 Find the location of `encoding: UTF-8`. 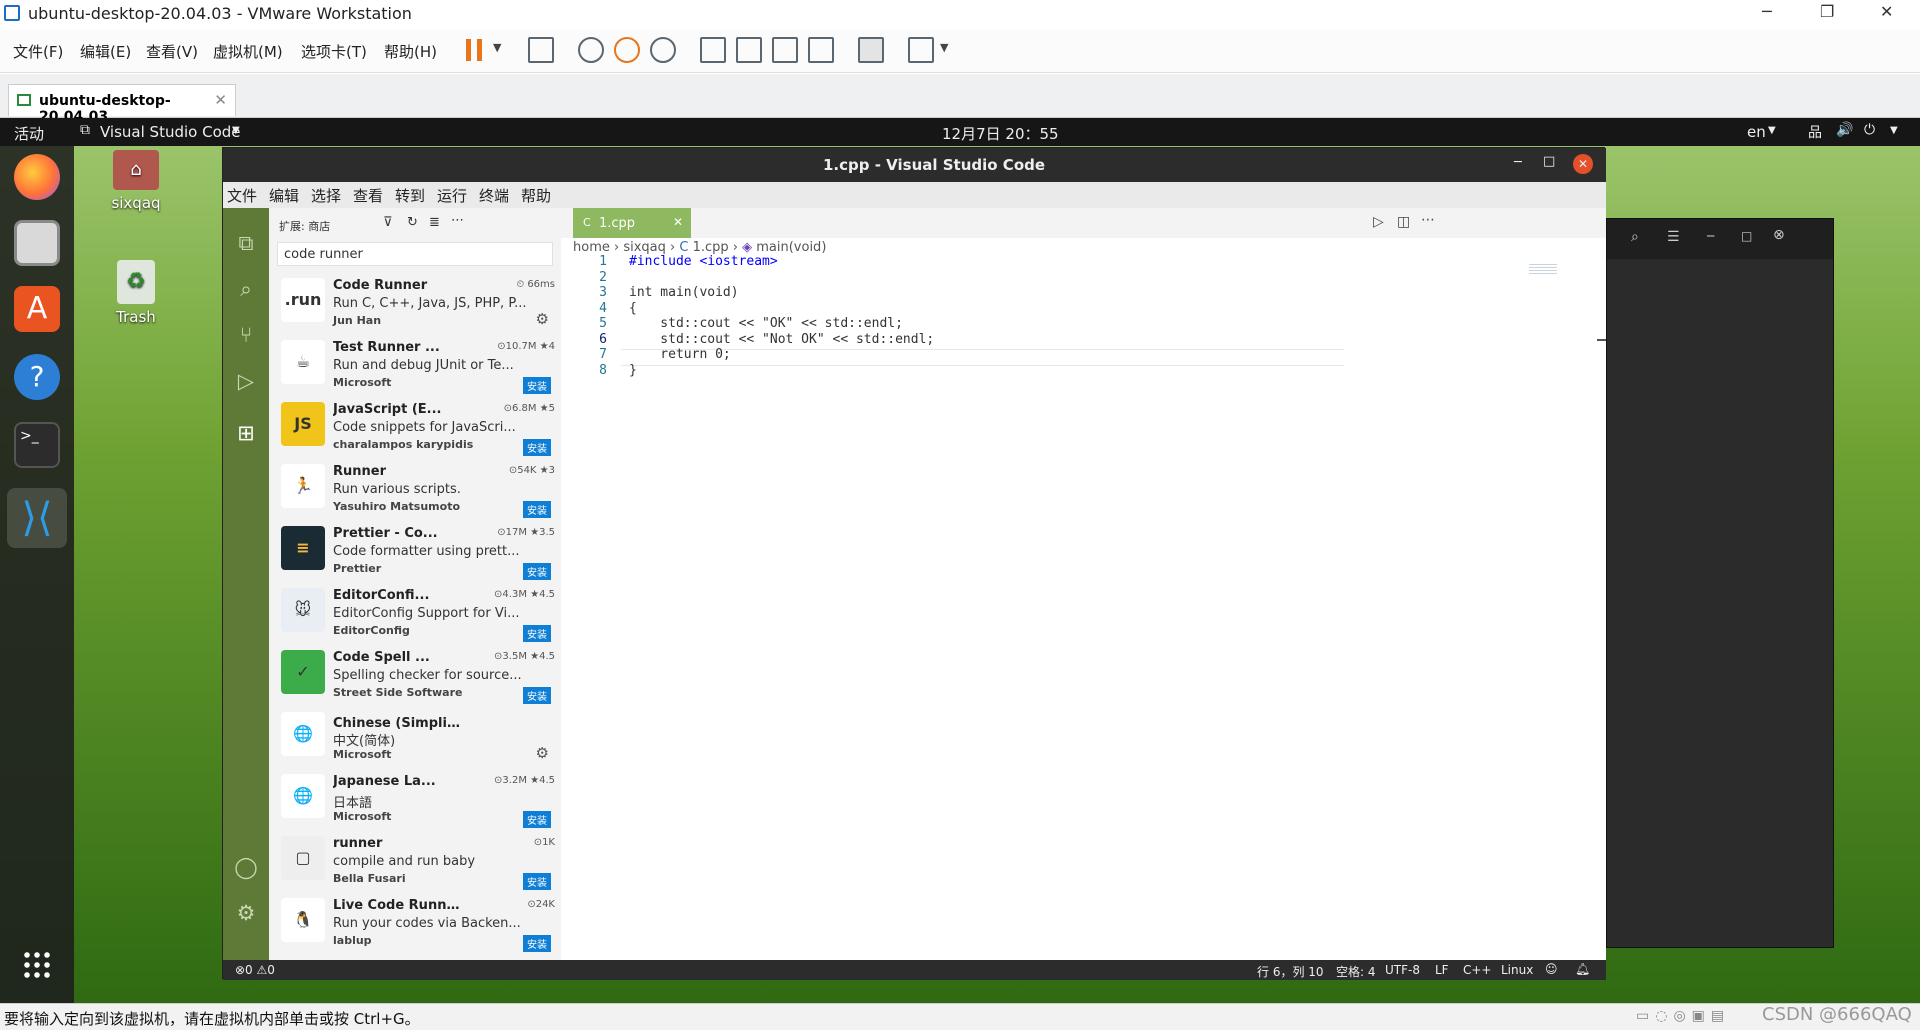

encoding: UTF-8 is located at coordinates (1402, 970).